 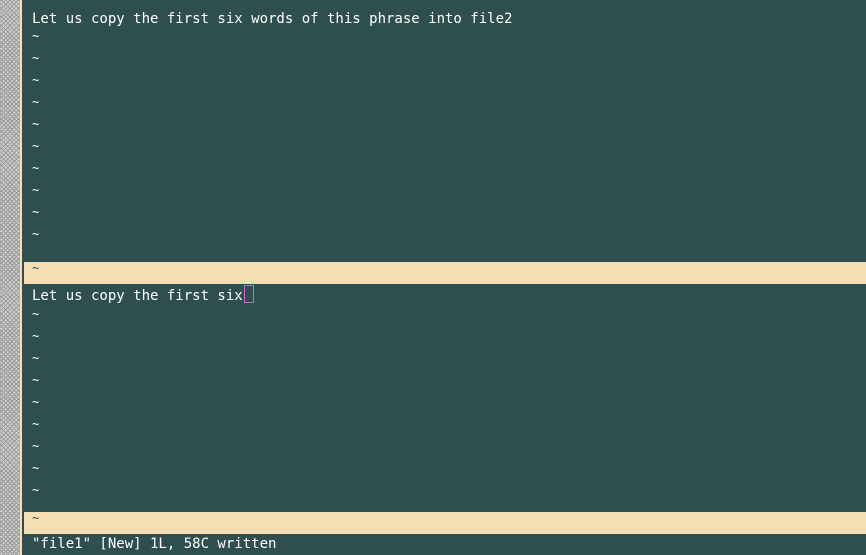 I want to click on buffer-line: Let us copy the first six, so click(x=445, y=296).